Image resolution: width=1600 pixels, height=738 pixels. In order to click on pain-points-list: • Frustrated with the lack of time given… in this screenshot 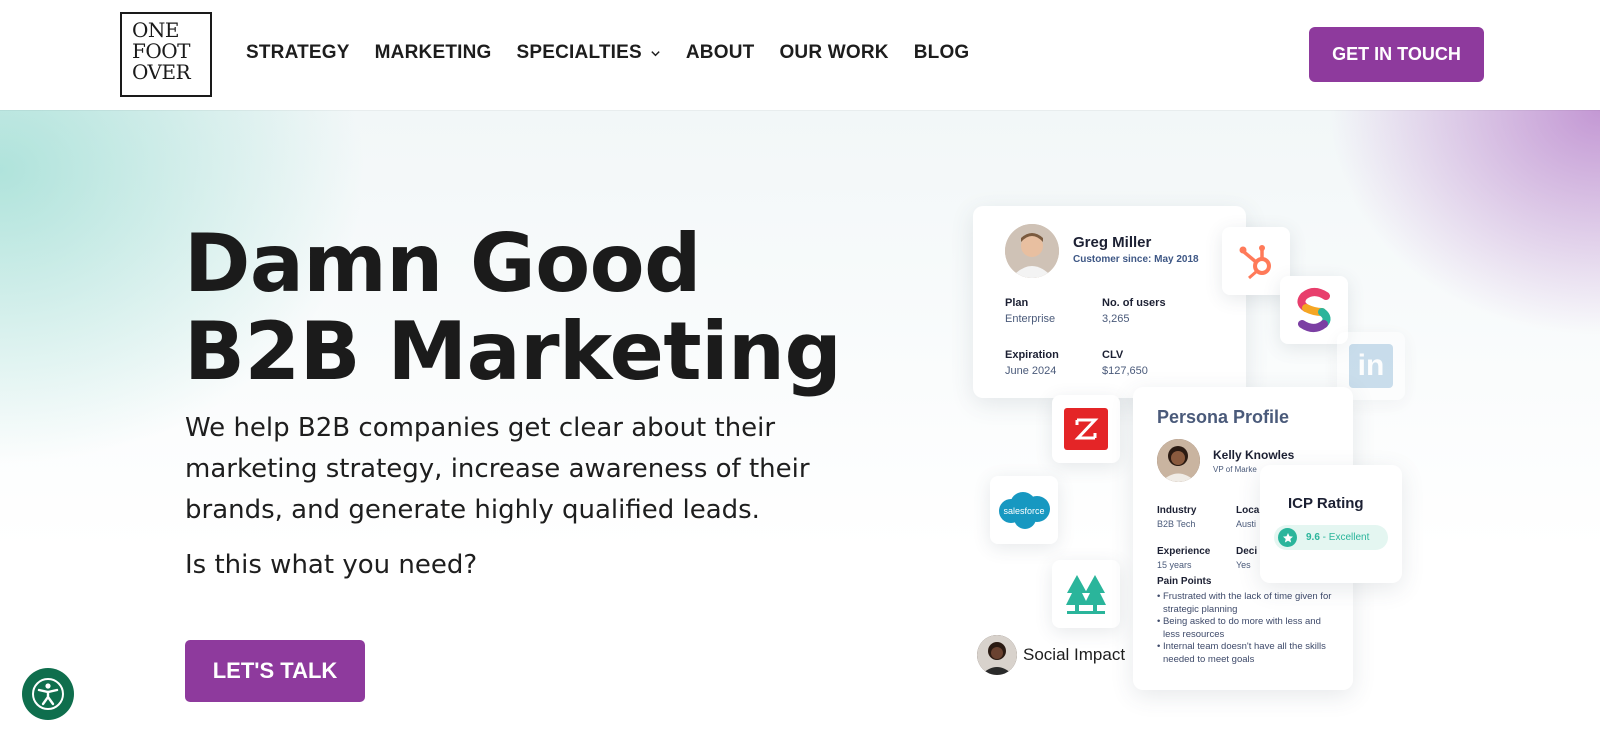, I will do `click(1247, 628)`.